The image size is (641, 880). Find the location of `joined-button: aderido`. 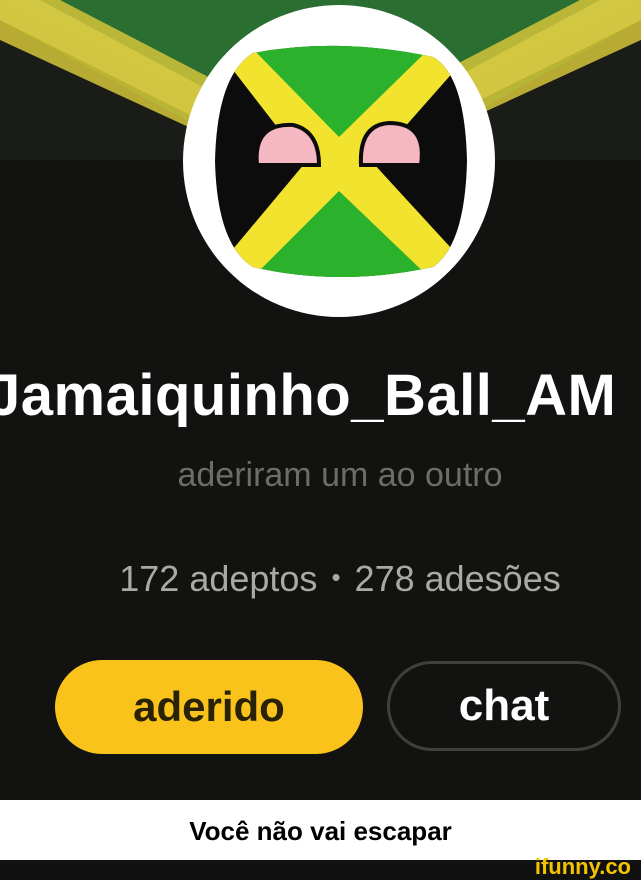

joined-button: aderido is located at coordinates (209, 707).